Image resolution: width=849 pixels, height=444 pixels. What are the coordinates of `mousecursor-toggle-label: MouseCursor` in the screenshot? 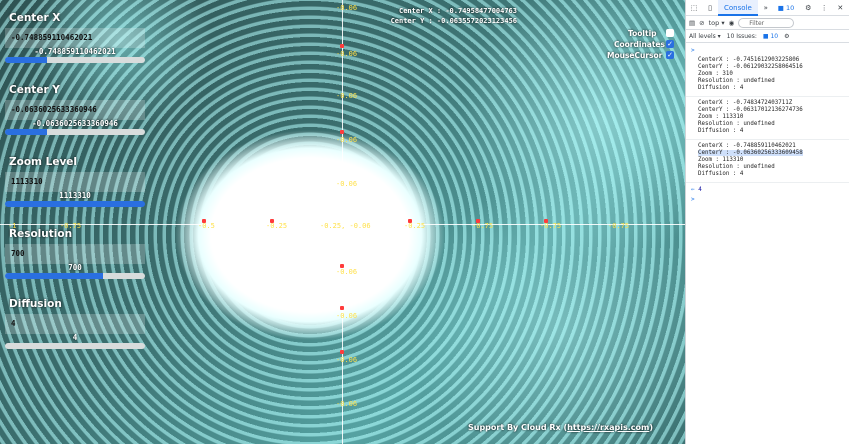 It's located at (635, 55).